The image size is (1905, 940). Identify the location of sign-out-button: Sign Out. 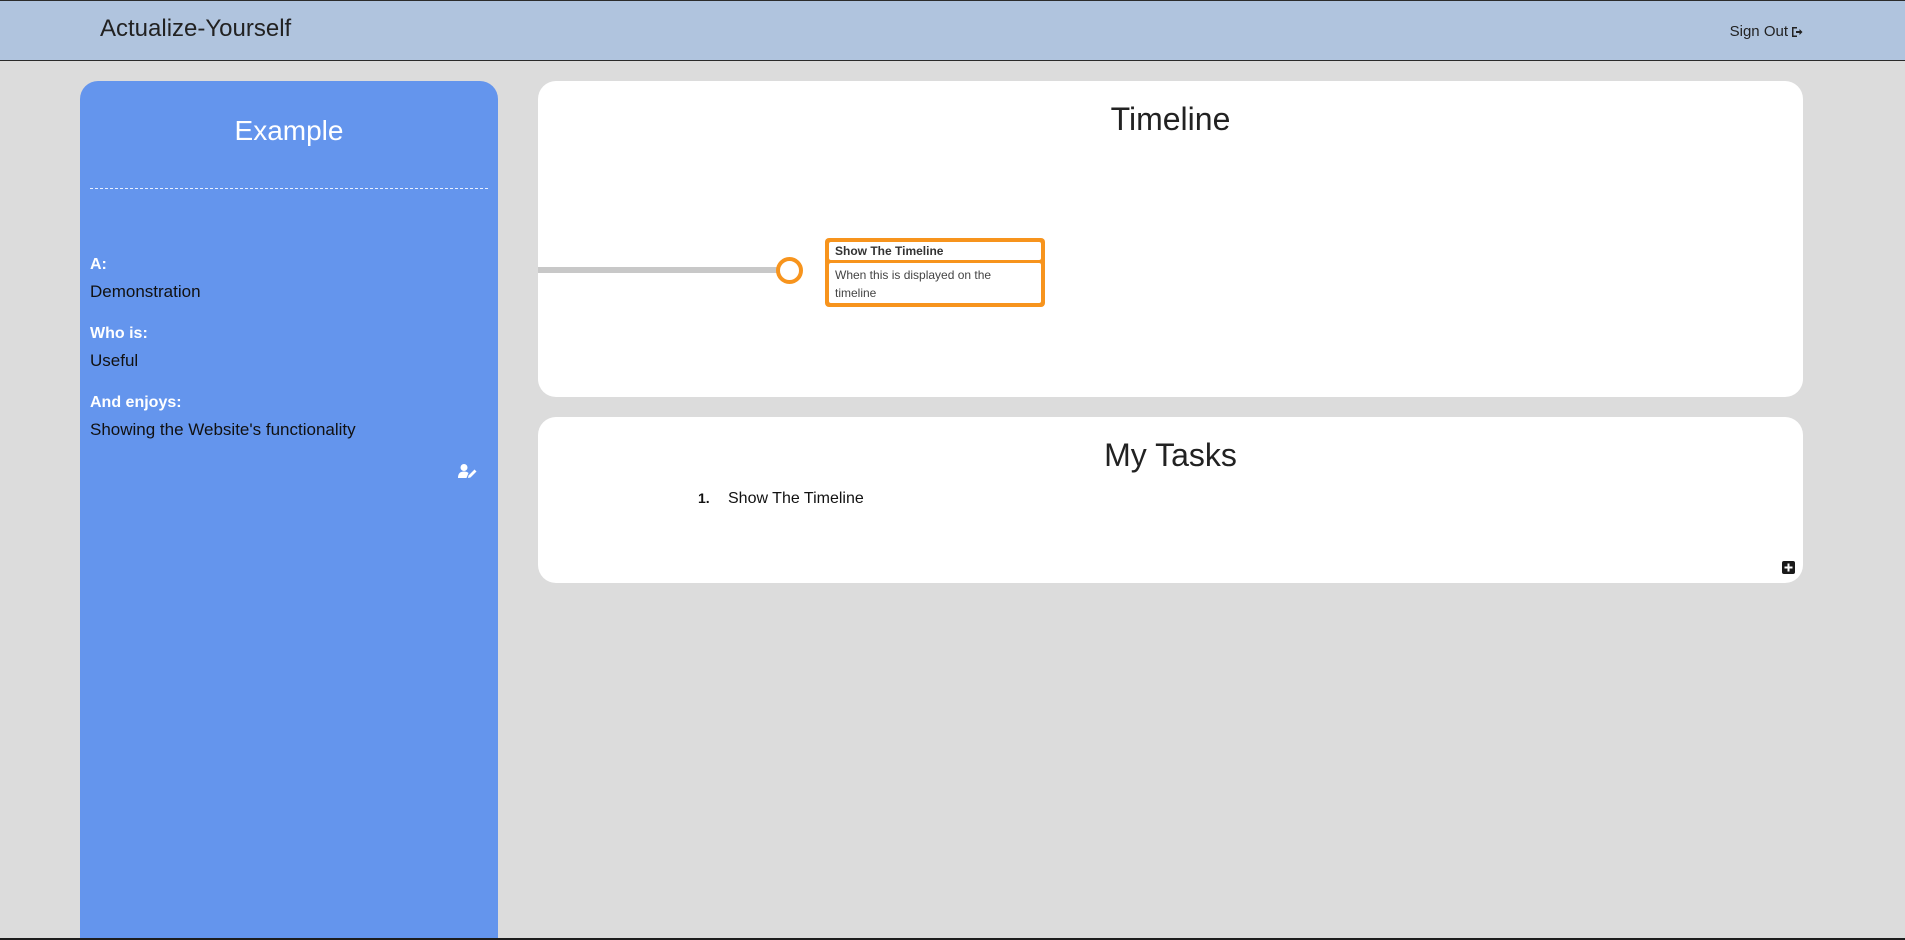
(1766, 31).